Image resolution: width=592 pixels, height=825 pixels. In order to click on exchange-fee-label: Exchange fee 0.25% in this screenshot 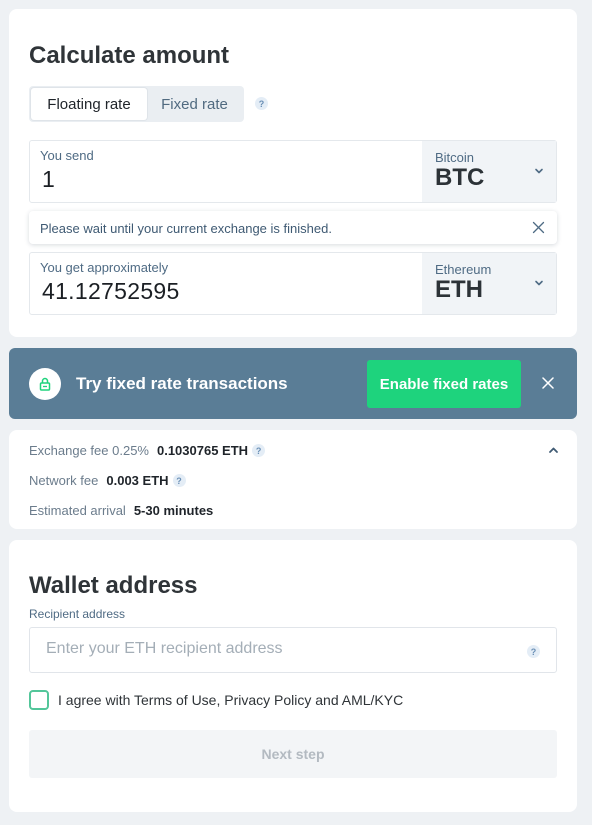, I will do `click(89, 450)`.